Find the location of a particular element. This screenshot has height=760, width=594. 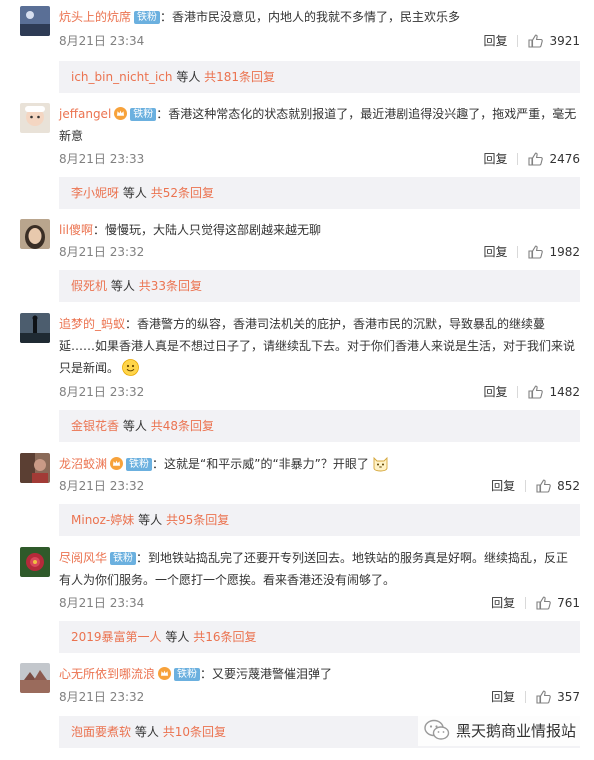

reply-username: 金银花香 is located at coordinates (95, 426).